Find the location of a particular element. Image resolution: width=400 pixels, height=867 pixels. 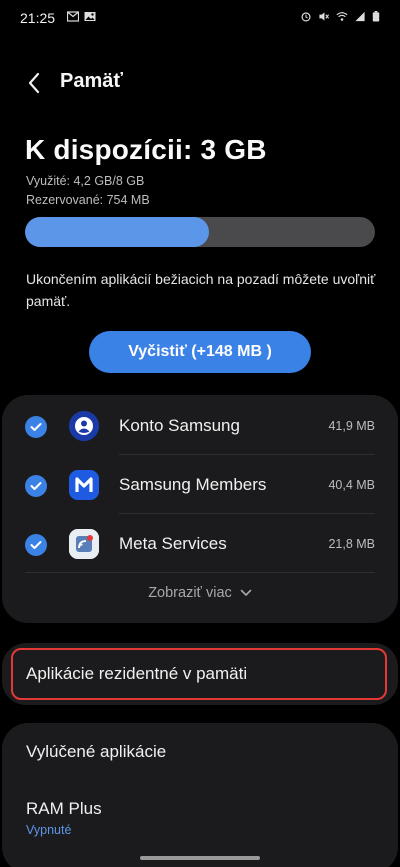

battery-icon is located at coordinates (376, 16).